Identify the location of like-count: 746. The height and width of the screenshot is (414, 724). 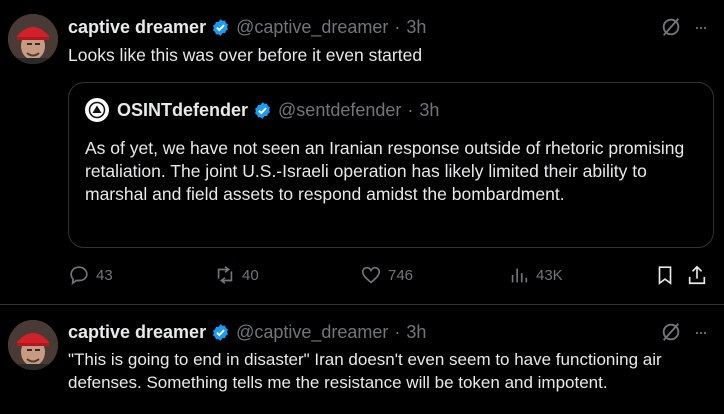
(401, 275).